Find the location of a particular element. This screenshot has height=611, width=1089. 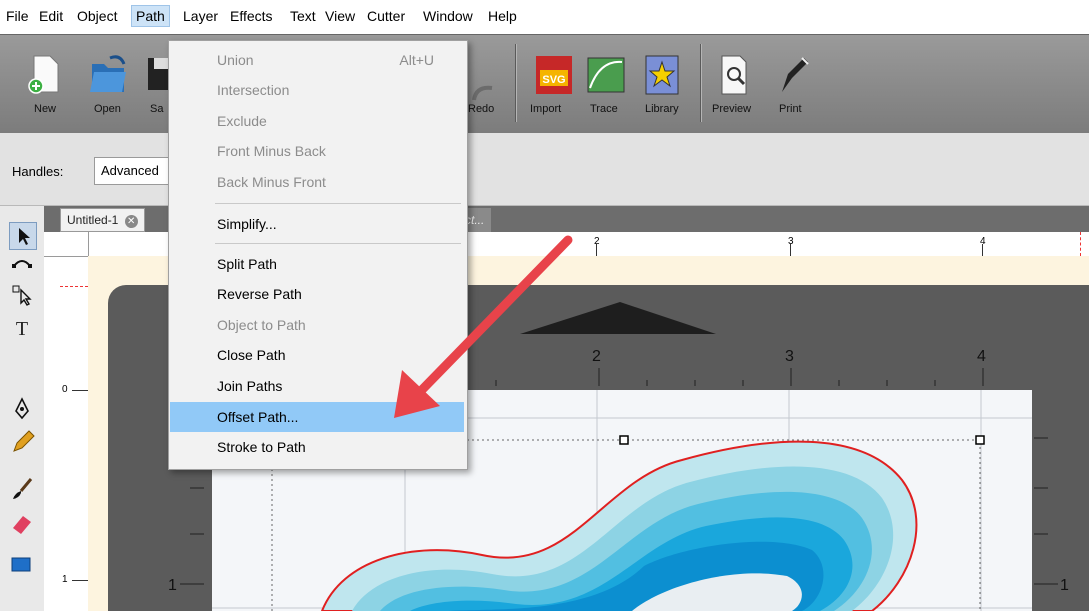

redo-icon is located at coordinates (482, 93).